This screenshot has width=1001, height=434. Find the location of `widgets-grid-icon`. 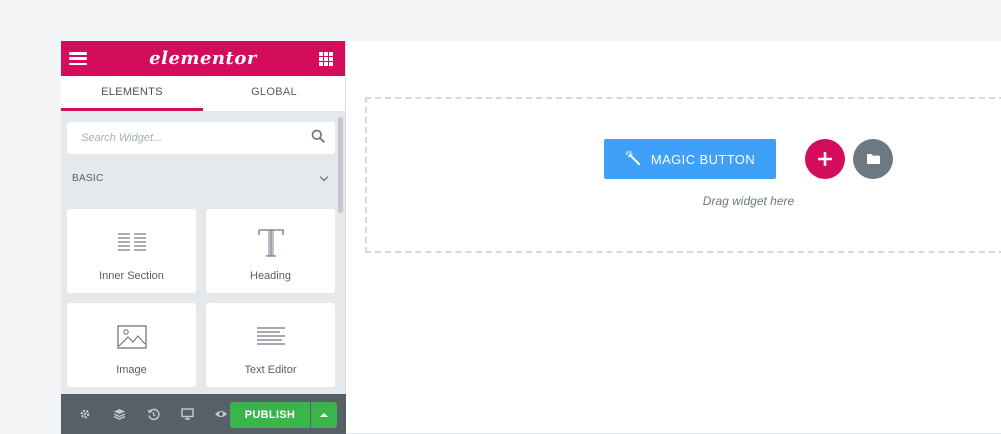

widgets-grid-icon is located at coordinates (325, 58).